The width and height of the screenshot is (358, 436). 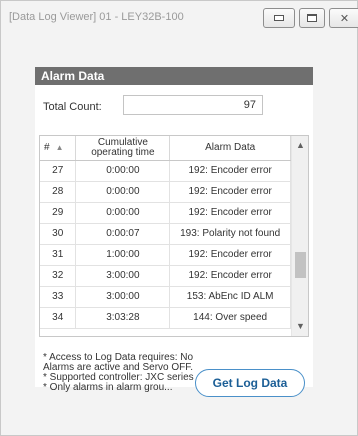 What do you see at coordinates (123, 255) in the screenshot?
I see `cell-operating-time: 1:00:00` at bounding box center [123, 255].